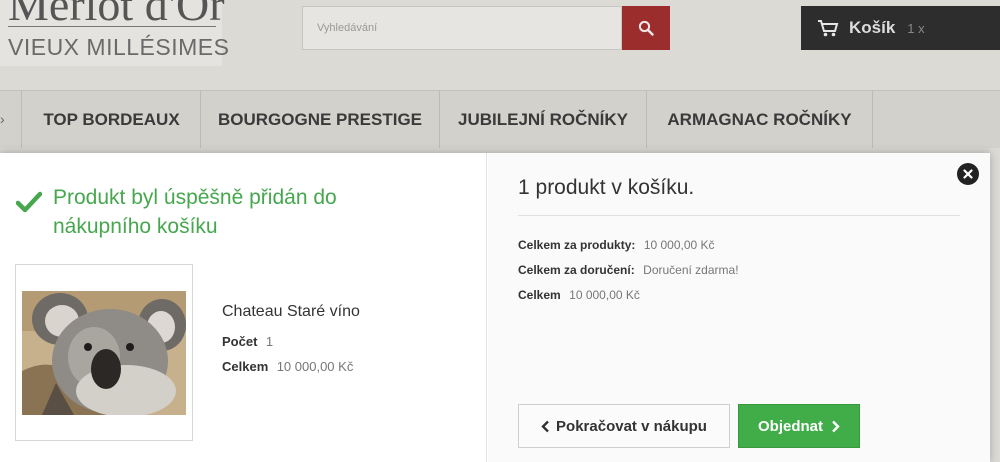 This screenshot has height=462, width=1000. What do you see at coordinates (606, 187) in the screenshot?
I see `cart-summary-heading: 1 produkt v košíku.` at bounding box center [606, 187].